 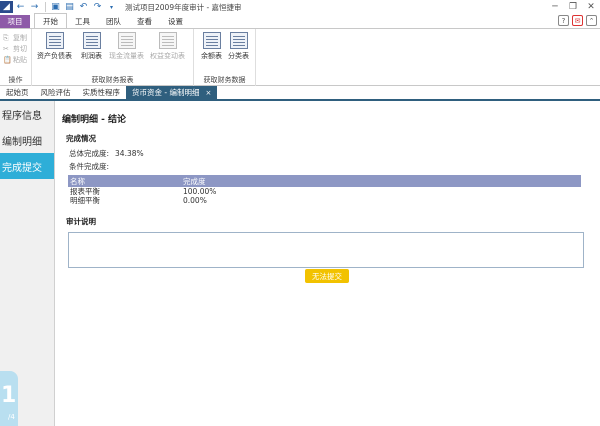 What do you see at coordinates (144, 21) in the screenshot?
I see `tab-view: 查看` at bounding box center [144, 21].